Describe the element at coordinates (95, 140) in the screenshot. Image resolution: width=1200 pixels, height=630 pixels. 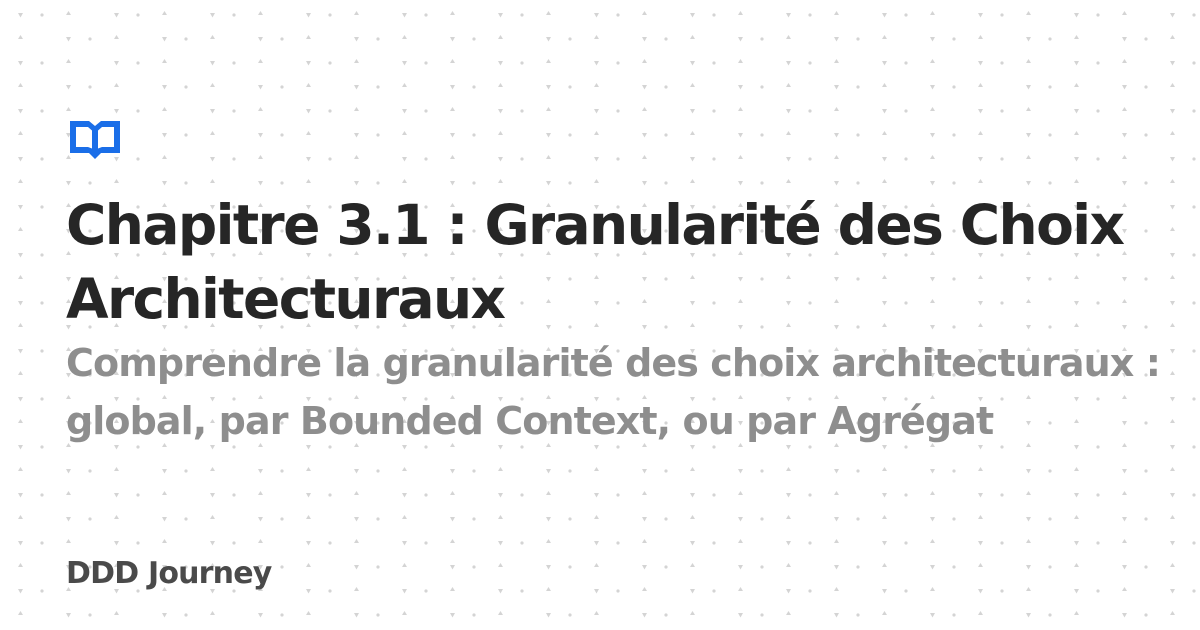
I see `open-book-icon` at that location.